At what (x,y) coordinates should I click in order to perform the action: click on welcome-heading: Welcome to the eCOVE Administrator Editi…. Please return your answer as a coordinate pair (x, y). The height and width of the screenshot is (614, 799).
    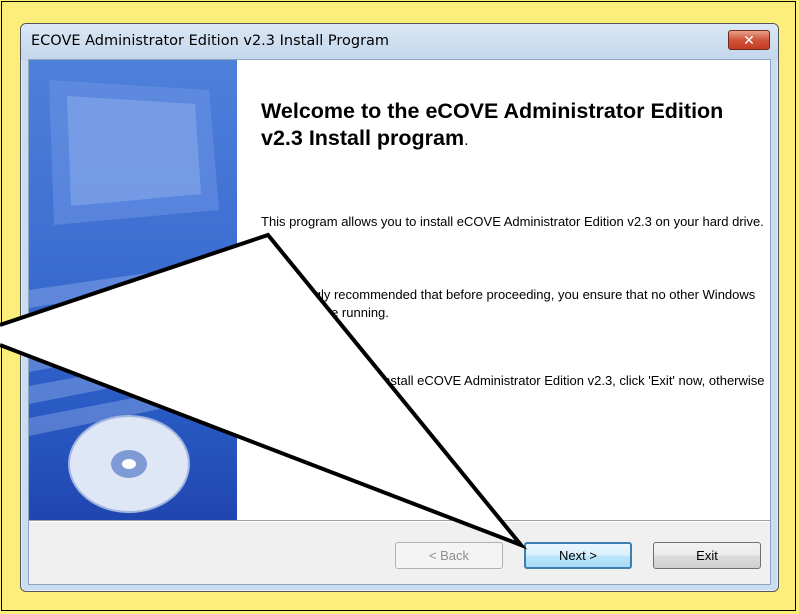
    Looking at the image, I should click on (516, 126).